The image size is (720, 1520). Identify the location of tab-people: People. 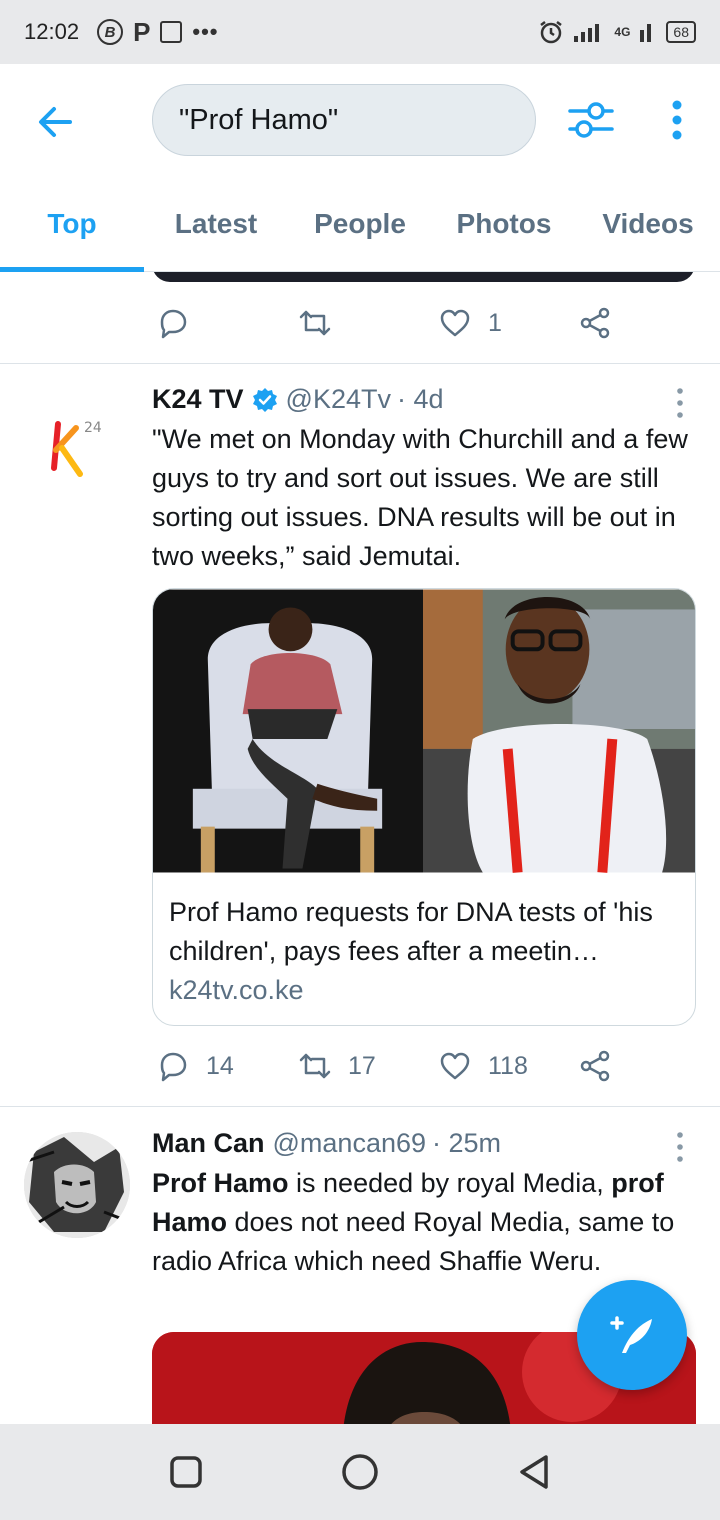
(360, 224).